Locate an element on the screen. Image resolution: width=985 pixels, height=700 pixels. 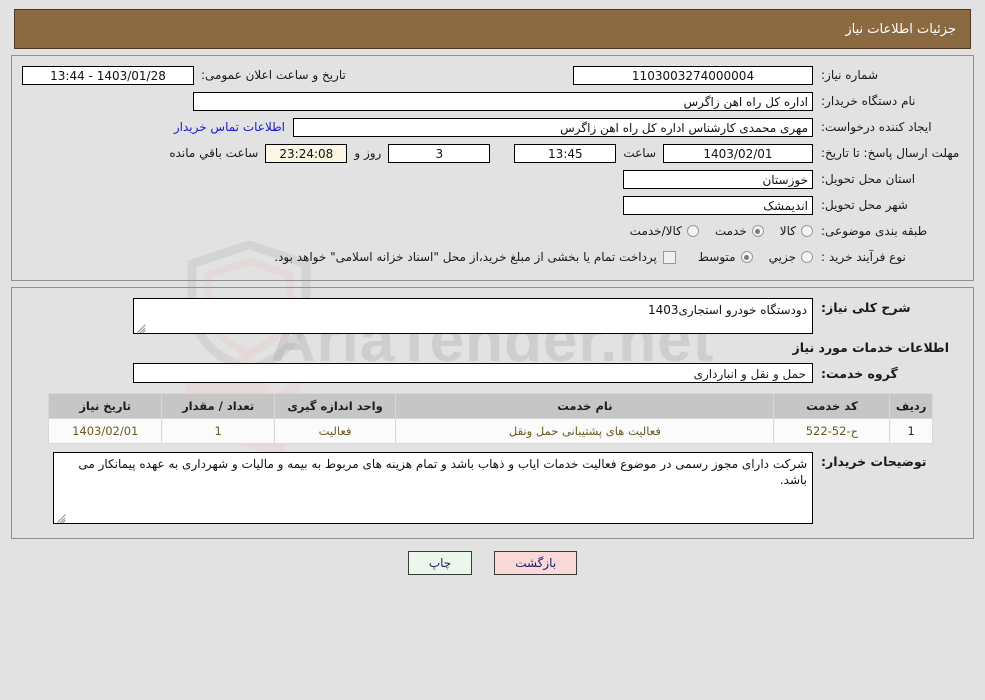
row-city: شهر محل تحویل: اندیمشک is located at coordinates (492, 205).